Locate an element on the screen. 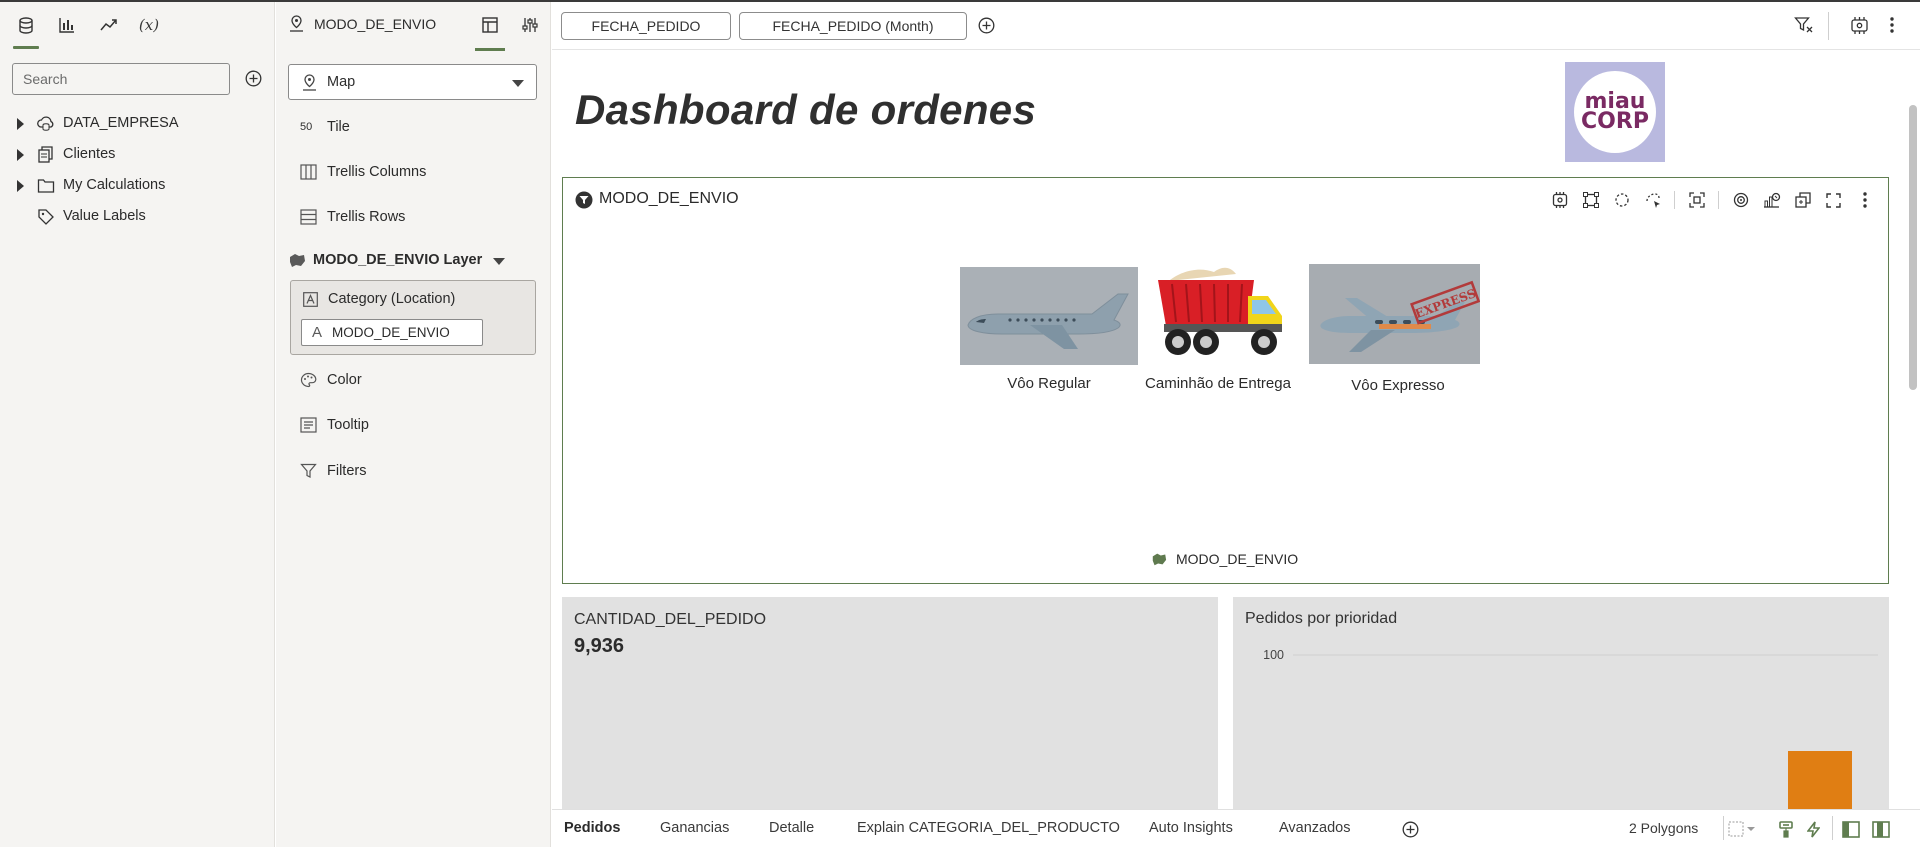 The image size is (1920, 847). tab-ganancias: Ganancias is located at coordinates (694, 828).